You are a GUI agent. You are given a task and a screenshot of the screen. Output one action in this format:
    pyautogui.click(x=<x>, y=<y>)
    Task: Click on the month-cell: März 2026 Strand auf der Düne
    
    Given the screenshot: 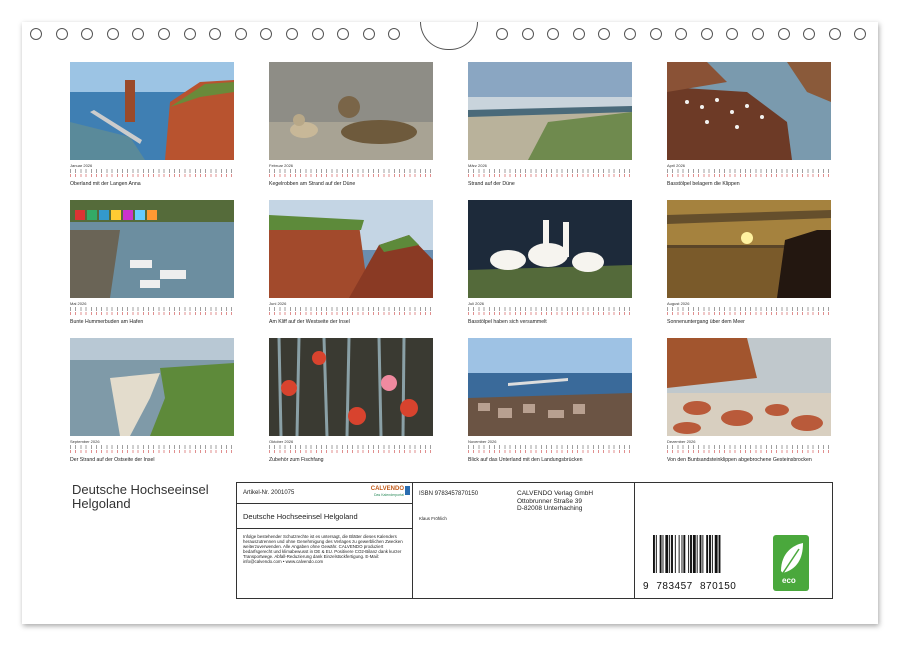 What is the action you would take?
    pyautogui.click(x=550, y=124)
    